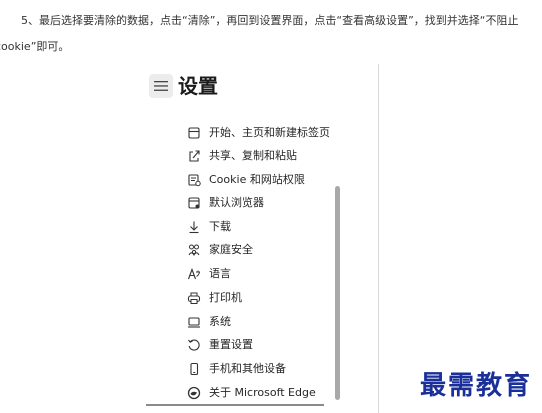 The image size is (542, 413). Describe the element at coordinates (231, 249) in the screenshot. I see `nav-item-label: 家庭安全` at that location.